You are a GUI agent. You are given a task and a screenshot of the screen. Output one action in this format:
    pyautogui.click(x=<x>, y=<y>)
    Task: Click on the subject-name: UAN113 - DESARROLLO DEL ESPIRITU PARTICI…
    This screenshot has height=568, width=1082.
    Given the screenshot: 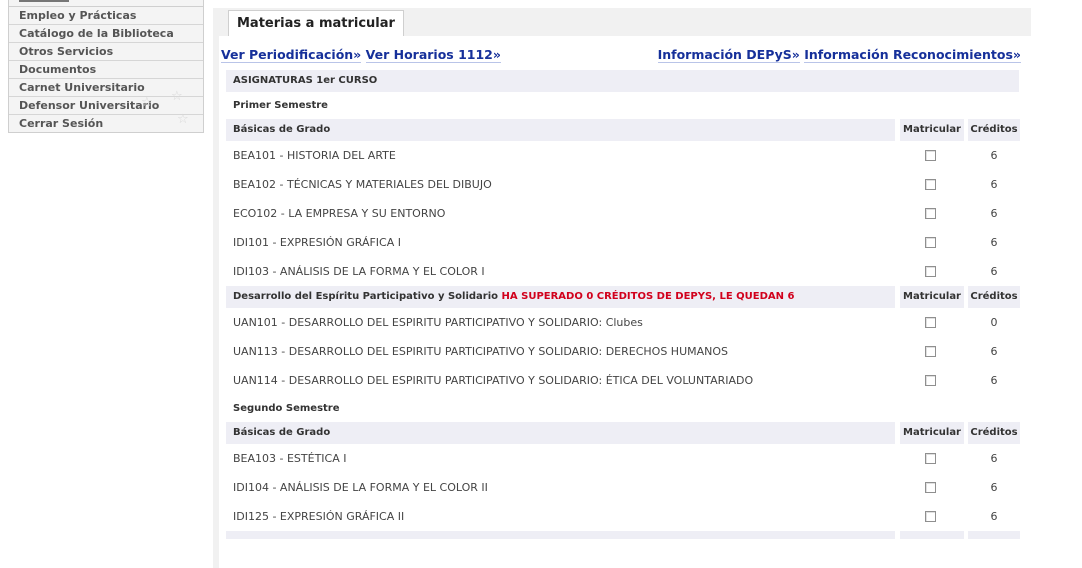 What is the action you would take?
    pyautogui.click(x=480, y=351)
    